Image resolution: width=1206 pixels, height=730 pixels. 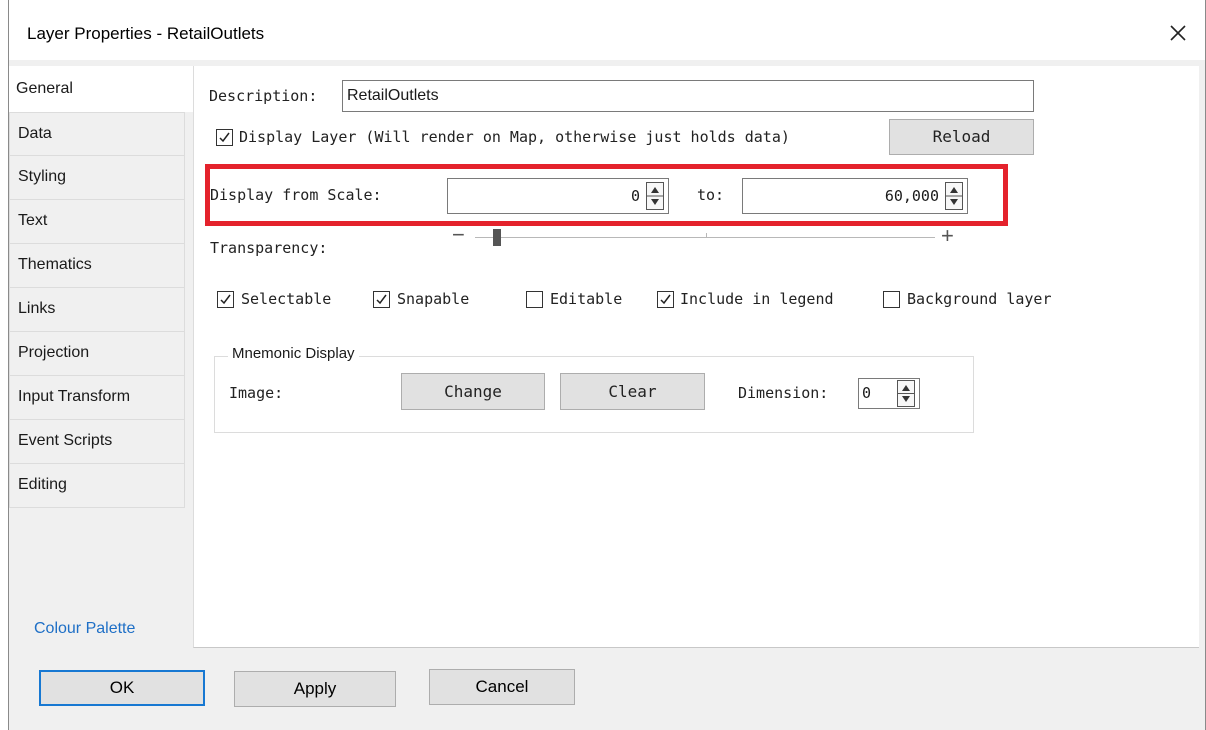 What do you see at coordinates (315, 689) in the screenshot?
I see `apply-button: Apply` at bounding box center [315, 689].